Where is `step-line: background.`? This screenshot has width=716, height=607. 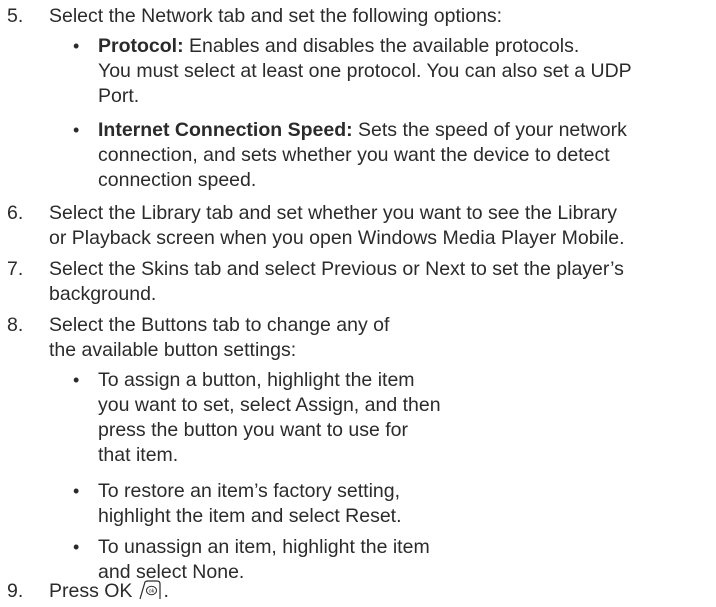
step-line: background. is located at coordinates (103, 294).